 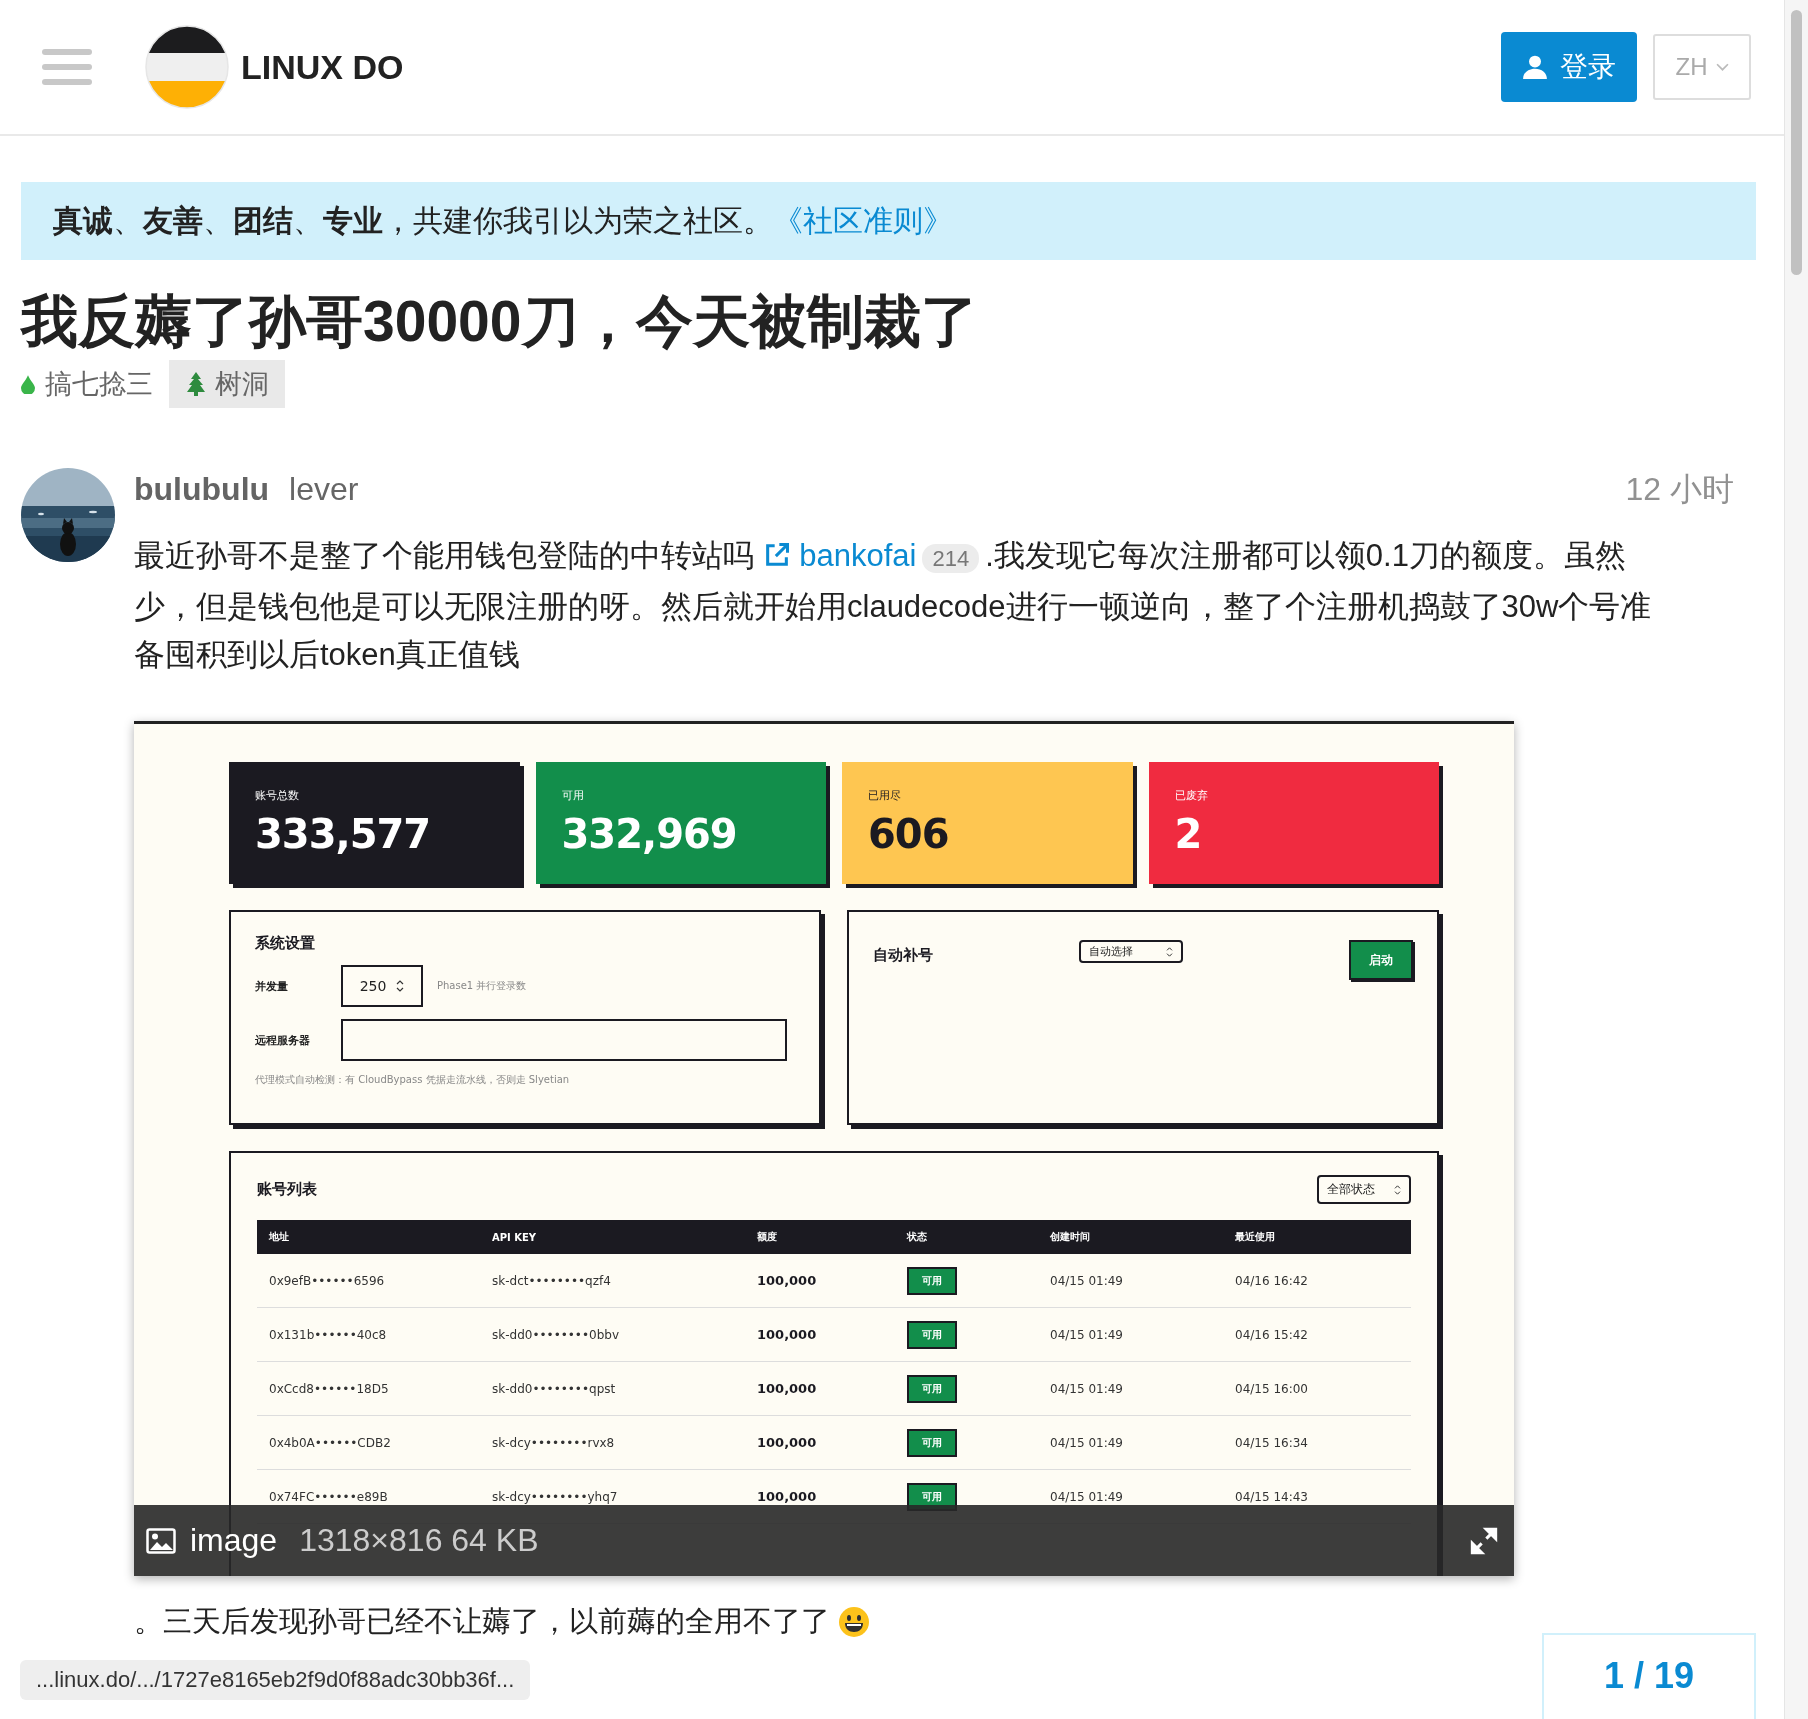 I want to click on post-time: 12 小时, so click(x=1679, y=490).